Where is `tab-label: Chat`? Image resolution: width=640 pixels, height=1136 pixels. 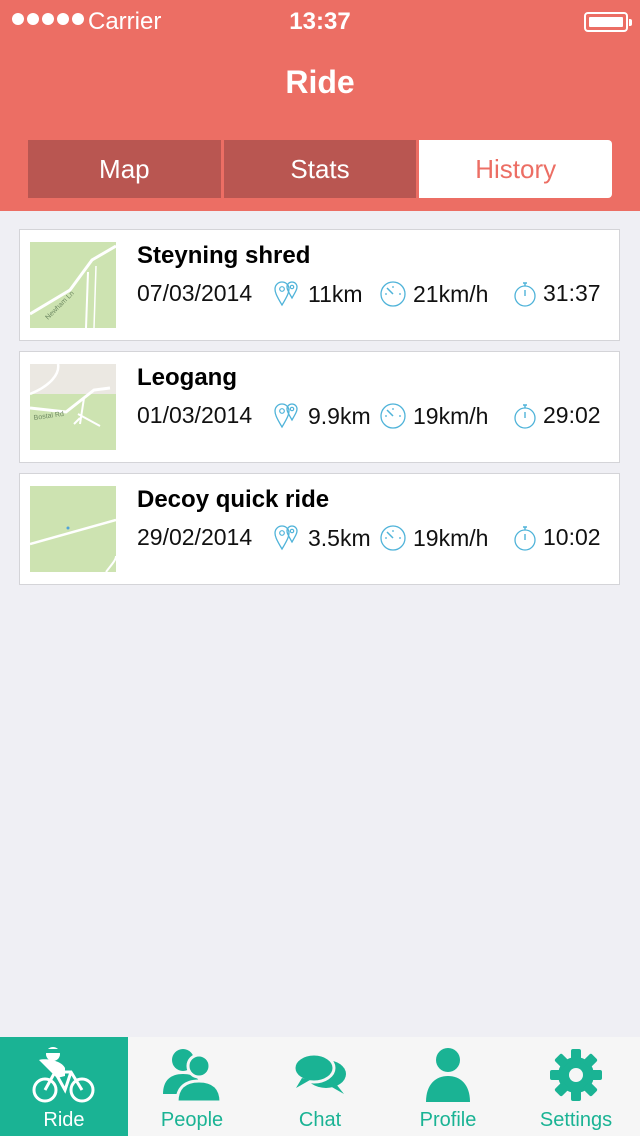
tab-label: Chat is located at coordinates (320, 1120).